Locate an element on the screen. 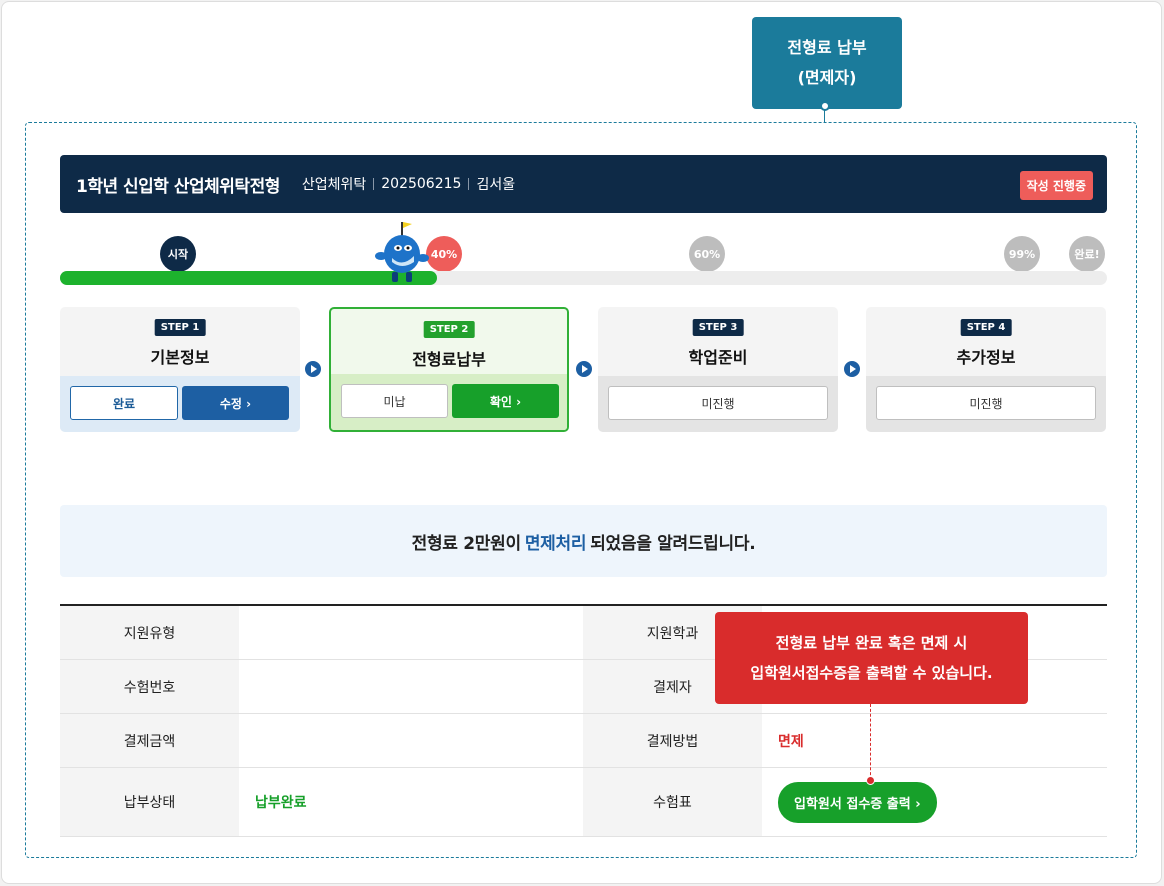 The width and height of the screenshot is (1164, 886). meta-number: 202506215 is located at coordinates (421, 184).